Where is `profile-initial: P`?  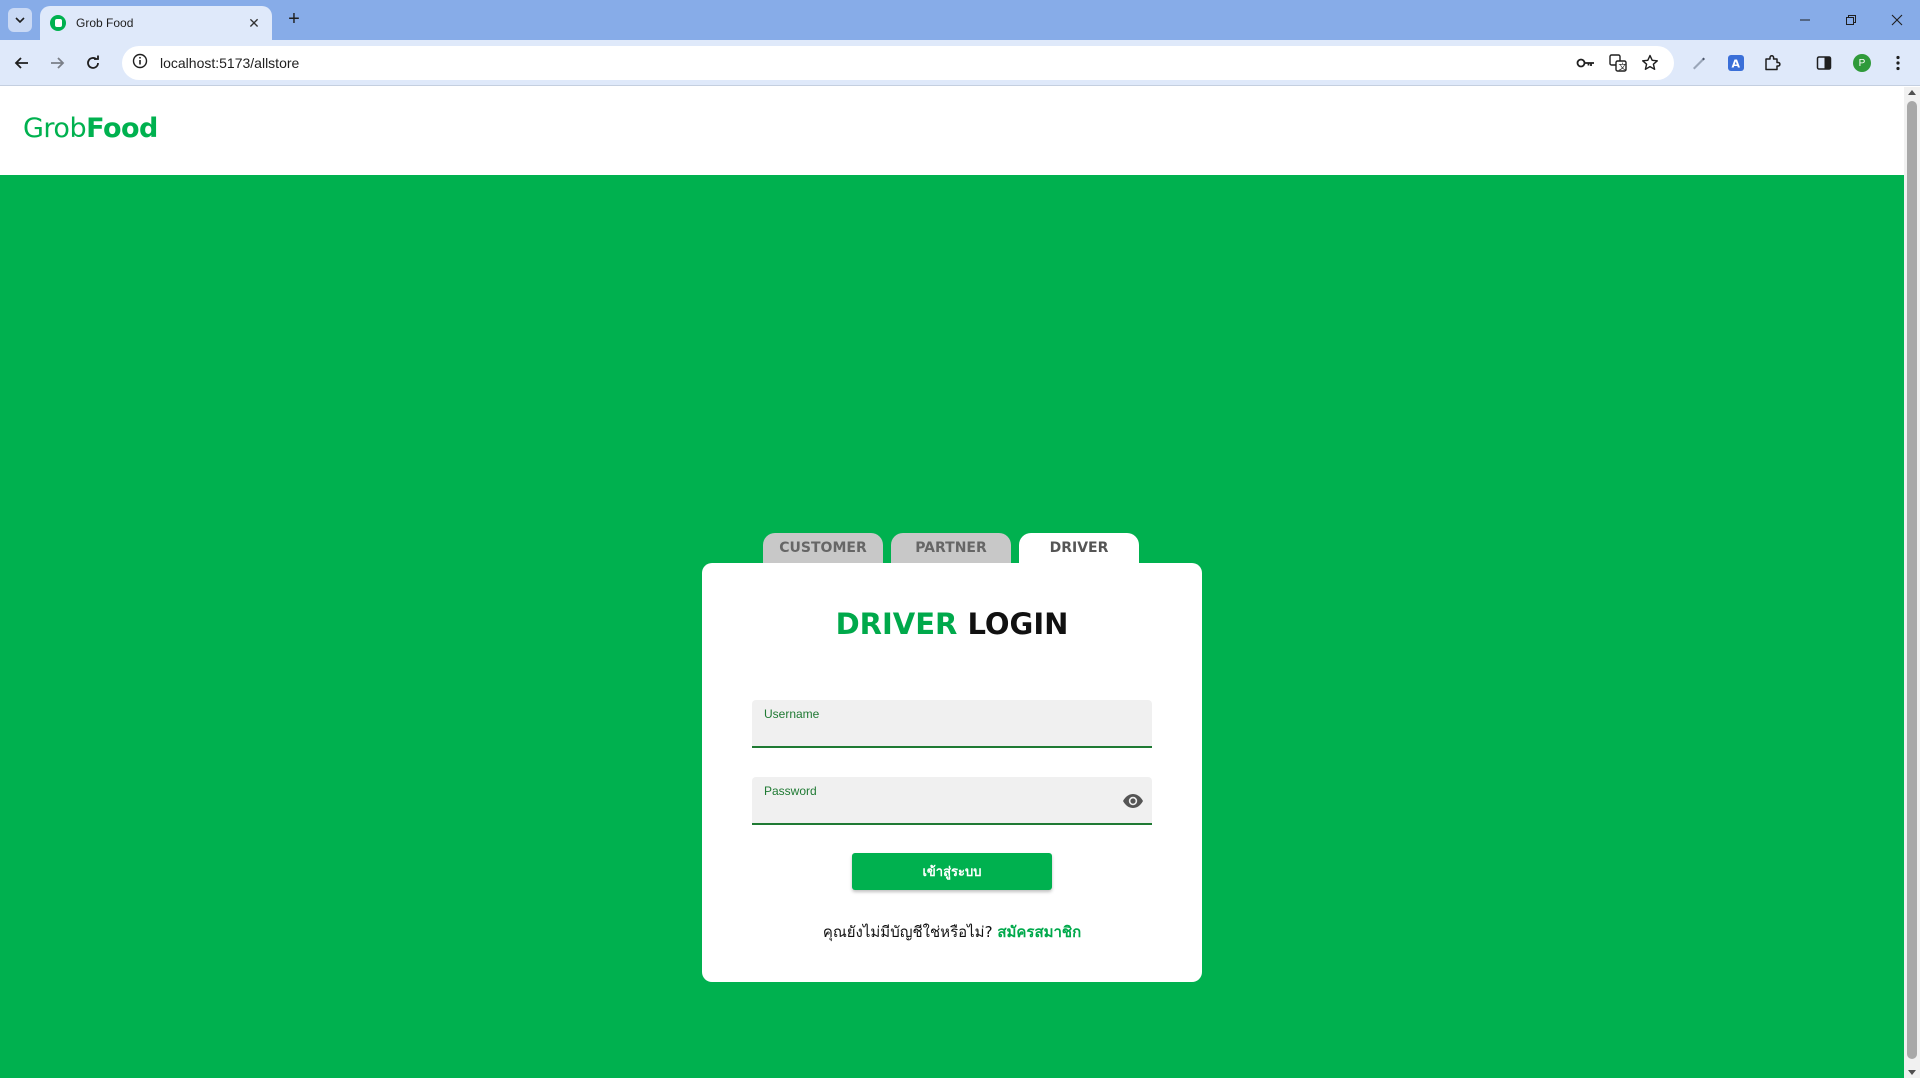
profile-initial: P is located at coordinates (1862, 63).